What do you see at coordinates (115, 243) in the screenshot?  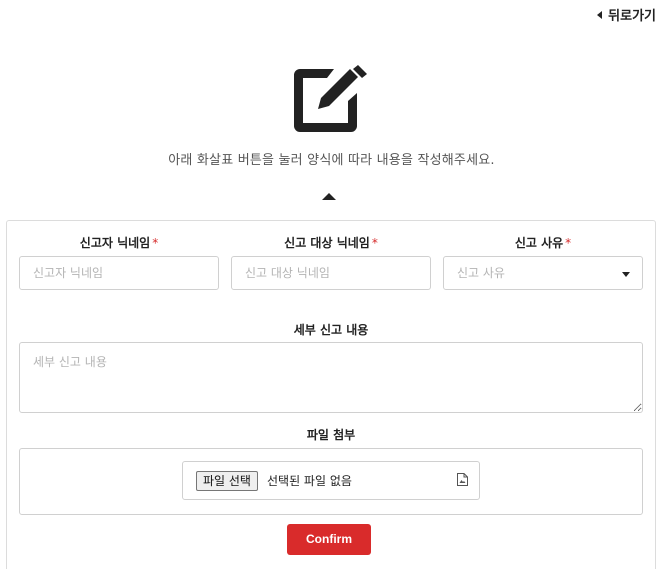 I see `reporter-label-text: 신고자 닉네임` at bounding box center [115, 243].